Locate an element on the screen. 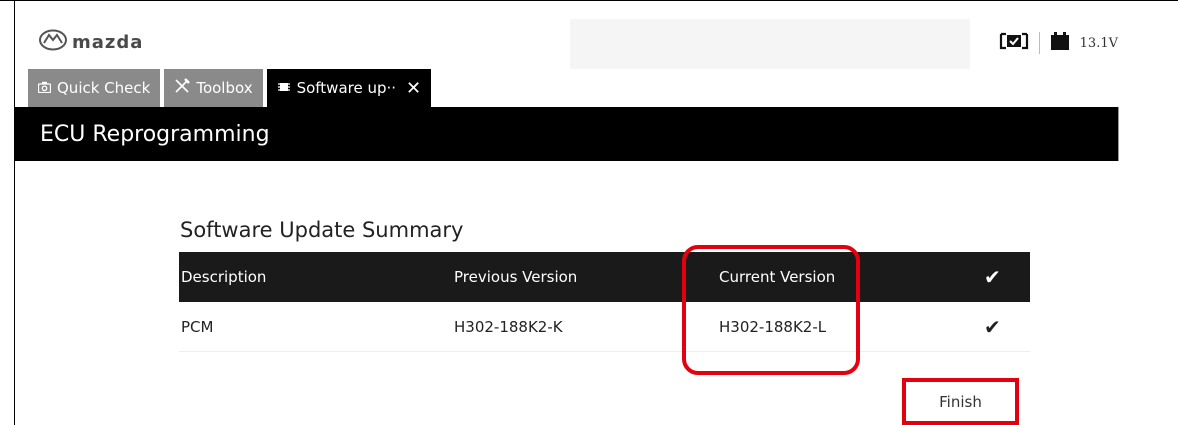 This screenshot has height=425, width=1178. close-icon: ✕ is located at coordinates (413, 88).